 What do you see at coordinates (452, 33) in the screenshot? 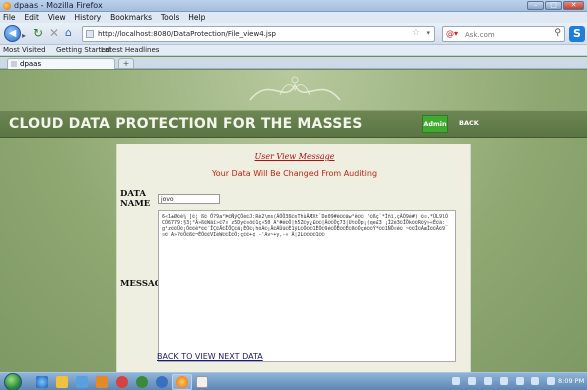
I see `search-engine-icon: @▾` at bounding box center [452, 33].